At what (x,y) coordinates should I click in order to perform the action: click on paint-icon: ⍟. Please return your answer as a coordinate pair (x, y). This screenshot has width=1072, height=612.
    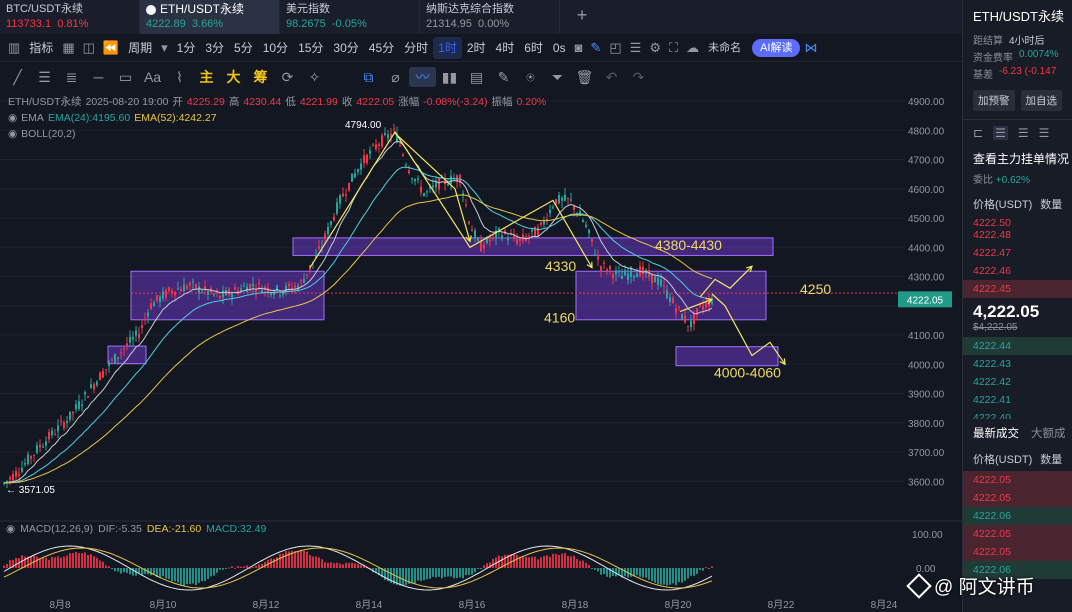
    Looking at the image, I should click on (530, 77).